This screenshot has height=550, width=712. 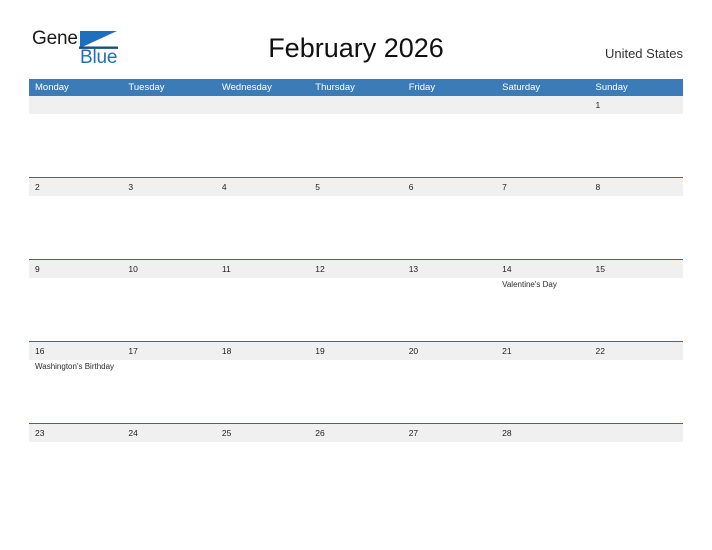 What do you see at coordinates (422, 87) in the screenshot?
I see `weekday-header-friday: Friday` at bounding box center [422, 87].